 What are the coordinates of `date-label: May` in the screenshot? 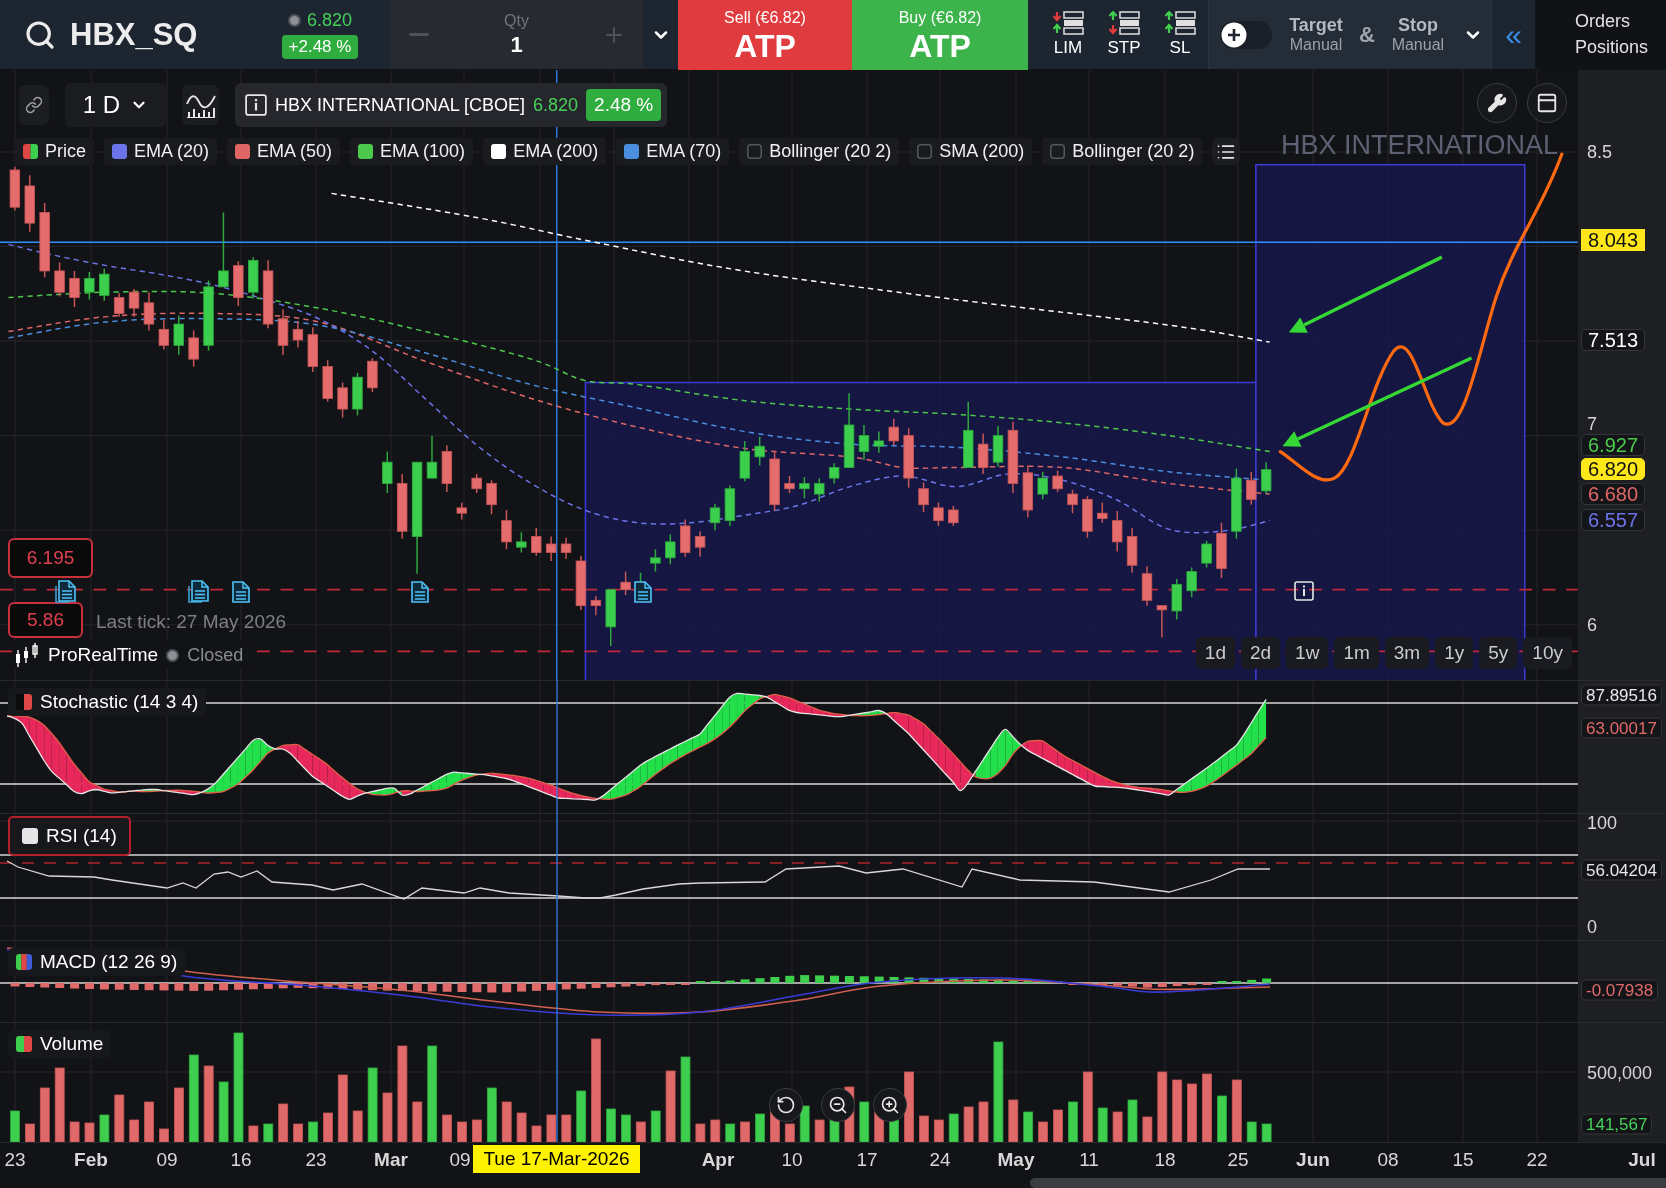 It's located at (1016, 1160).